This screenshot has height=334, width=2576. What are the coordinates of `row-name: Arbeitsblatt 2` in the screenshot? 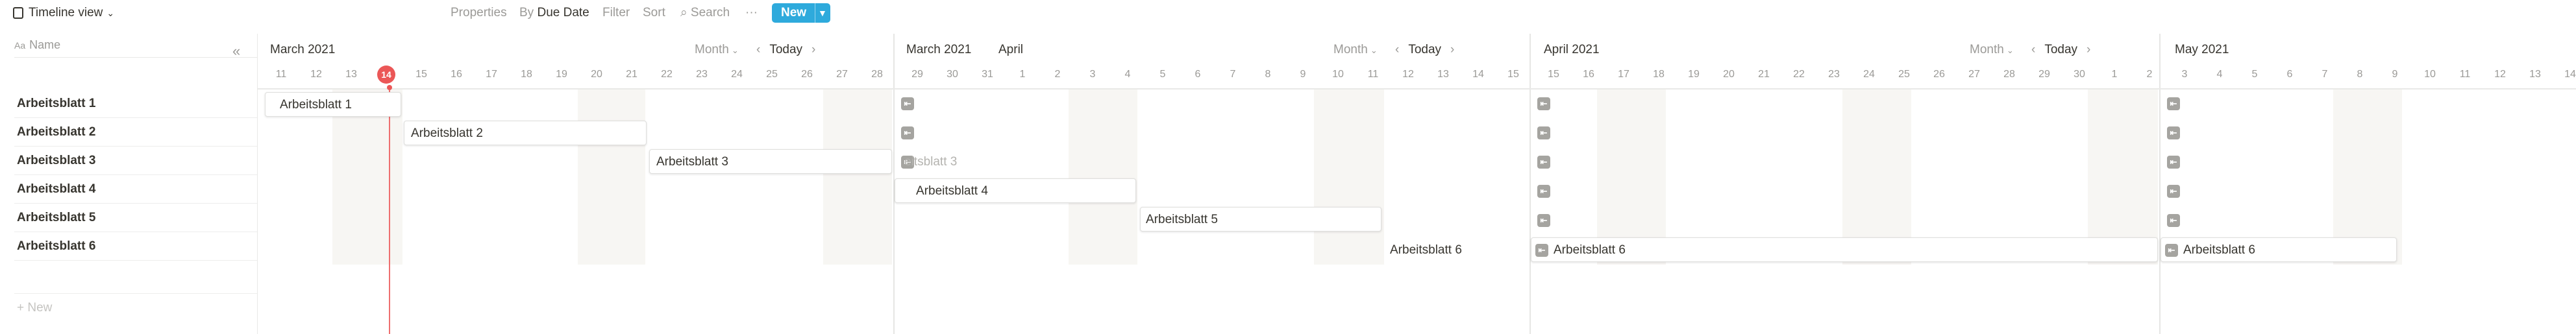 It's located at (135, 132).